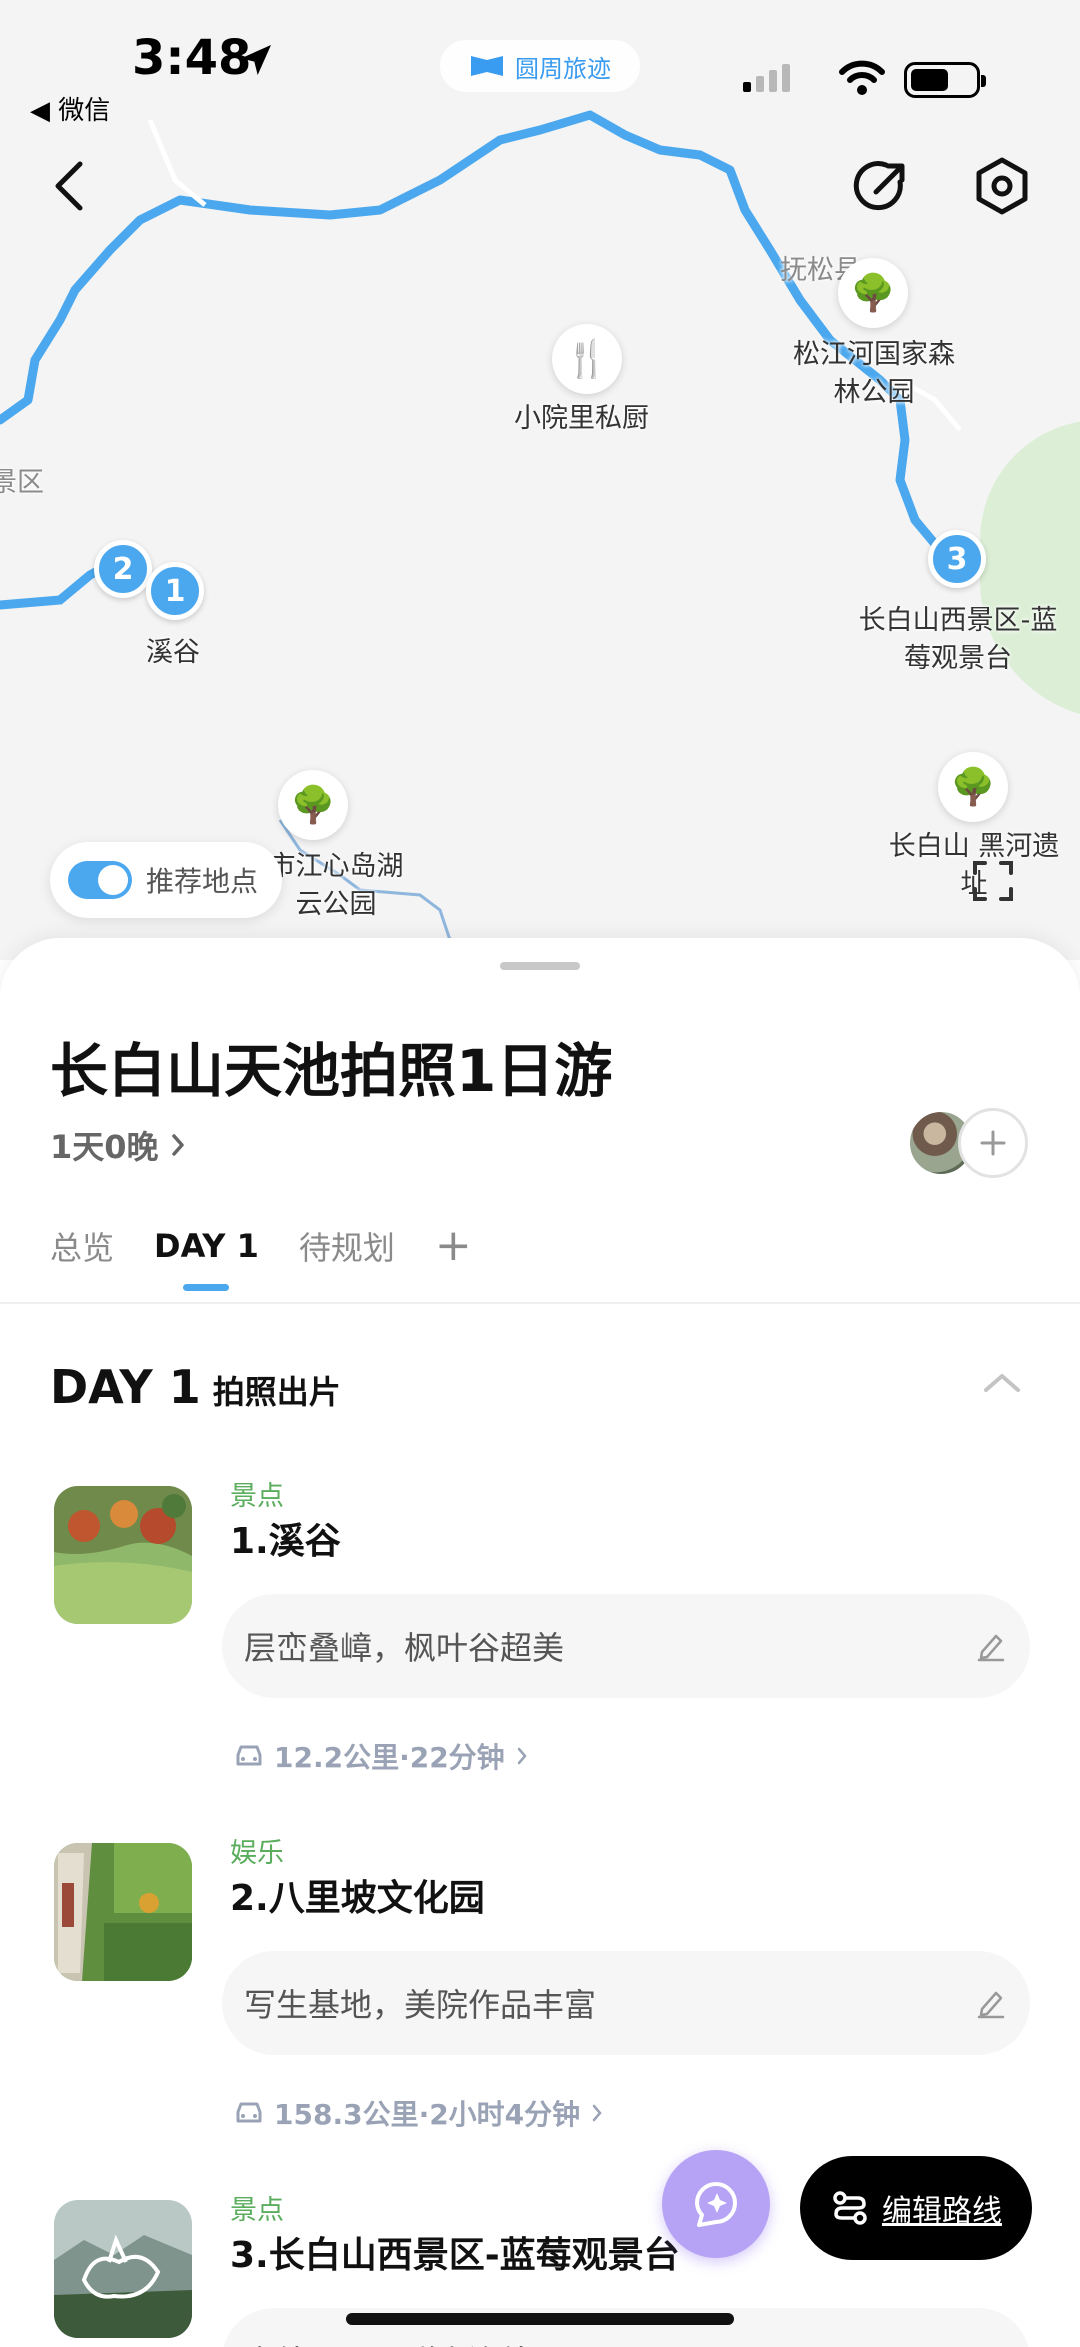 The image size is (1080, 2347). I want to click on fullscreen-button, so click(993, 881).